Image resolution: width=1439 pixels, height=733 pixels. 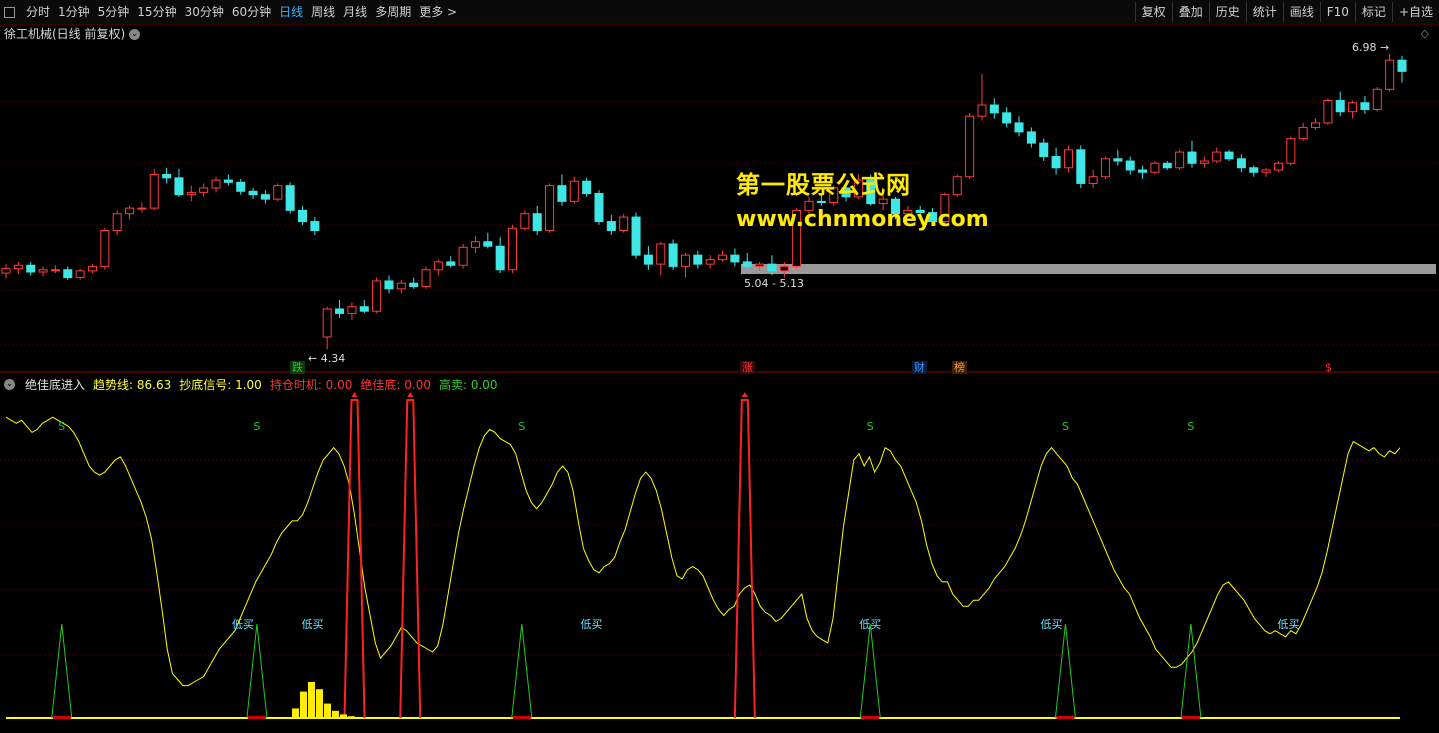 I want to click on event-dollar-label: $, so click(x=1328, y=367).